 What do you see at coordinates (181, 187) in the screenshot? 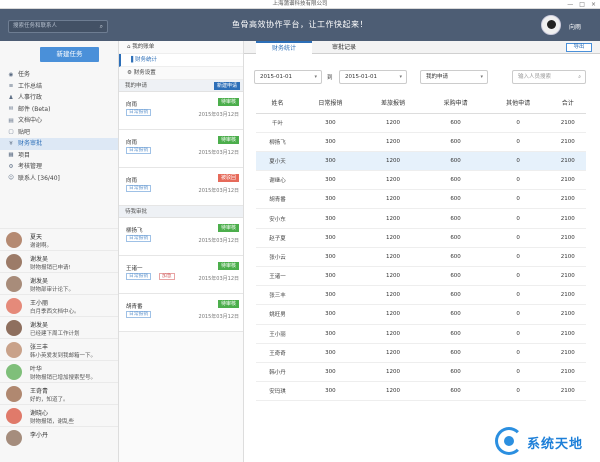
I see `application-item: 向雨 日常报销 被驳回 2015年03月12日` at bounding box center [181, 187].